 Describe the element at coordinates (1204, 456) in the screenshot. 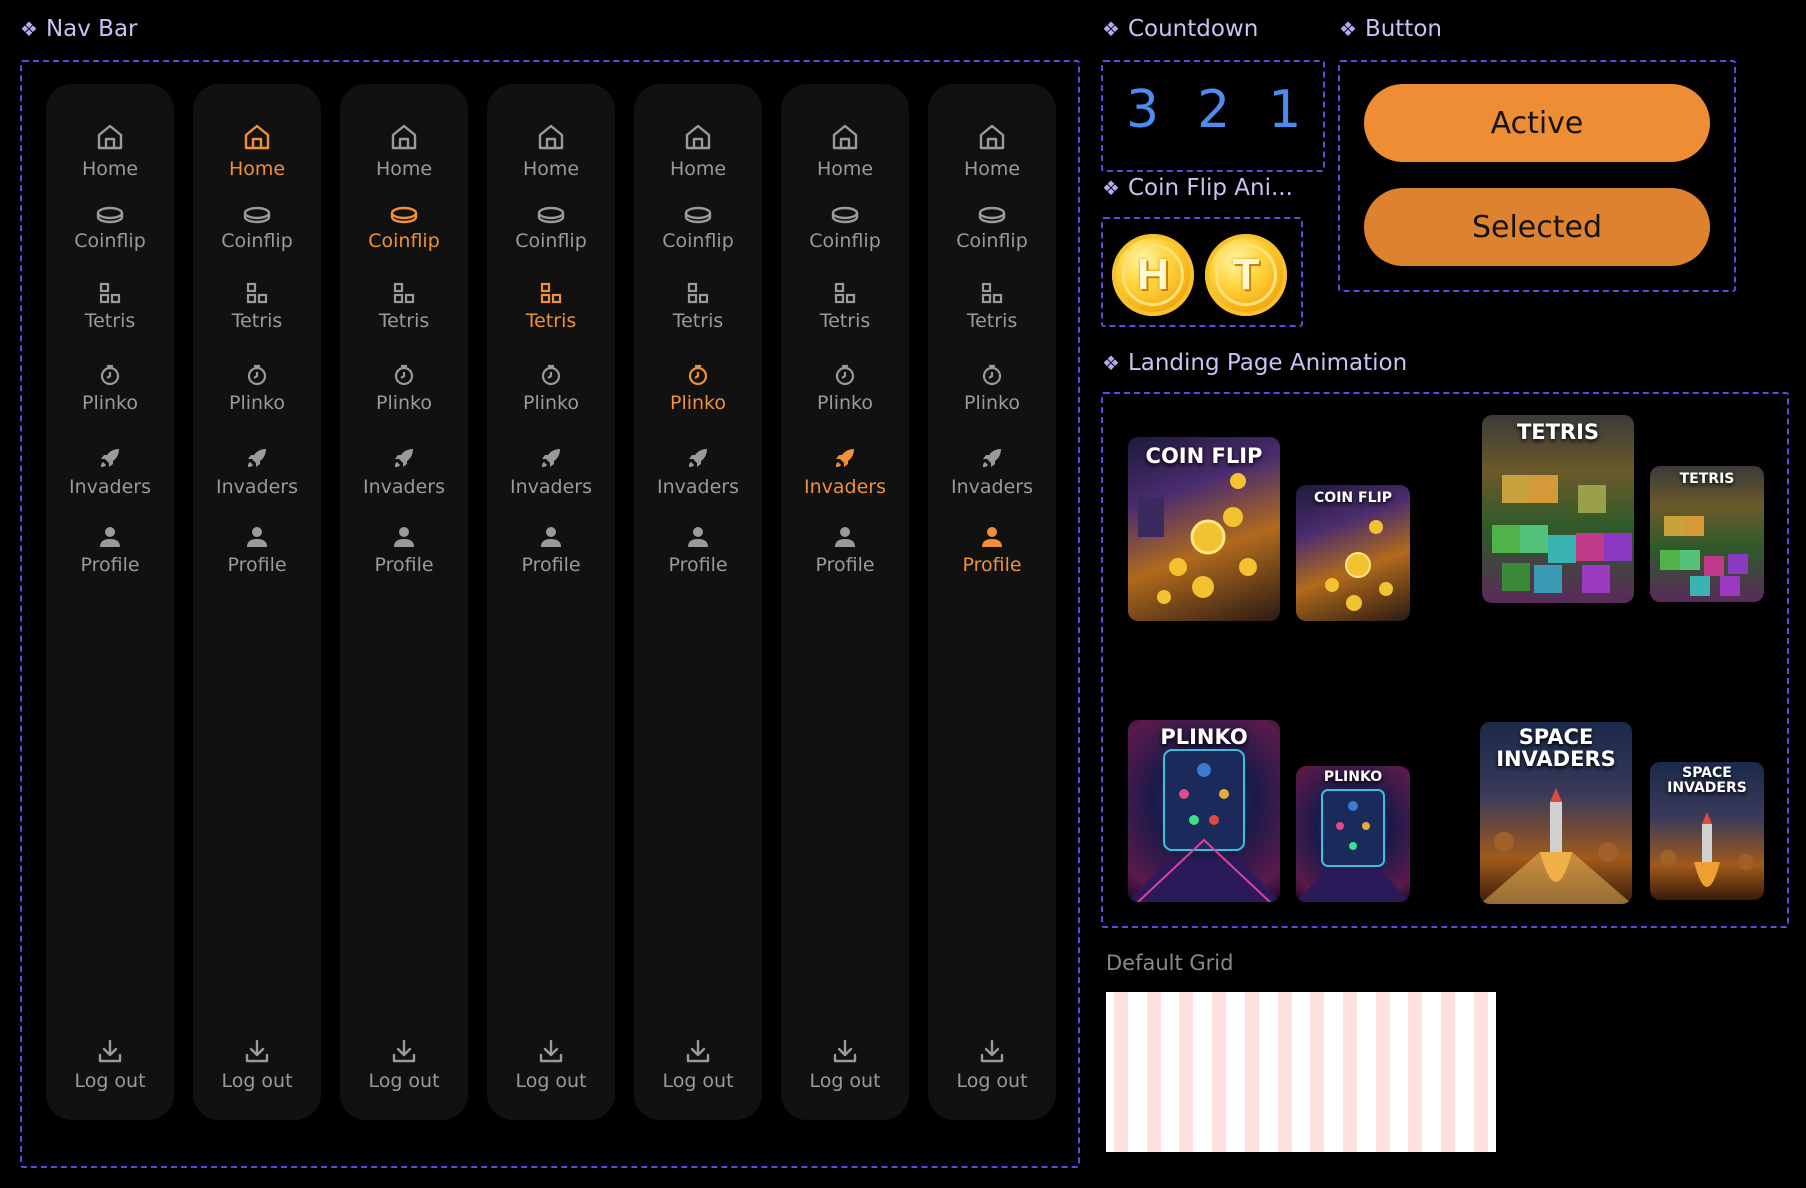

I see `card-title: COIN FLIP` at that location.